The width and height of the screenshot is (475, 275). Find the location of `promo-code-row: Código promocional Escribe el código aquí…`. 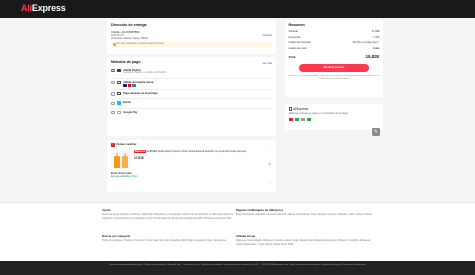

promo-code-row: Código promocional Escribe el código aquí… is located at coordinates (334, 42).